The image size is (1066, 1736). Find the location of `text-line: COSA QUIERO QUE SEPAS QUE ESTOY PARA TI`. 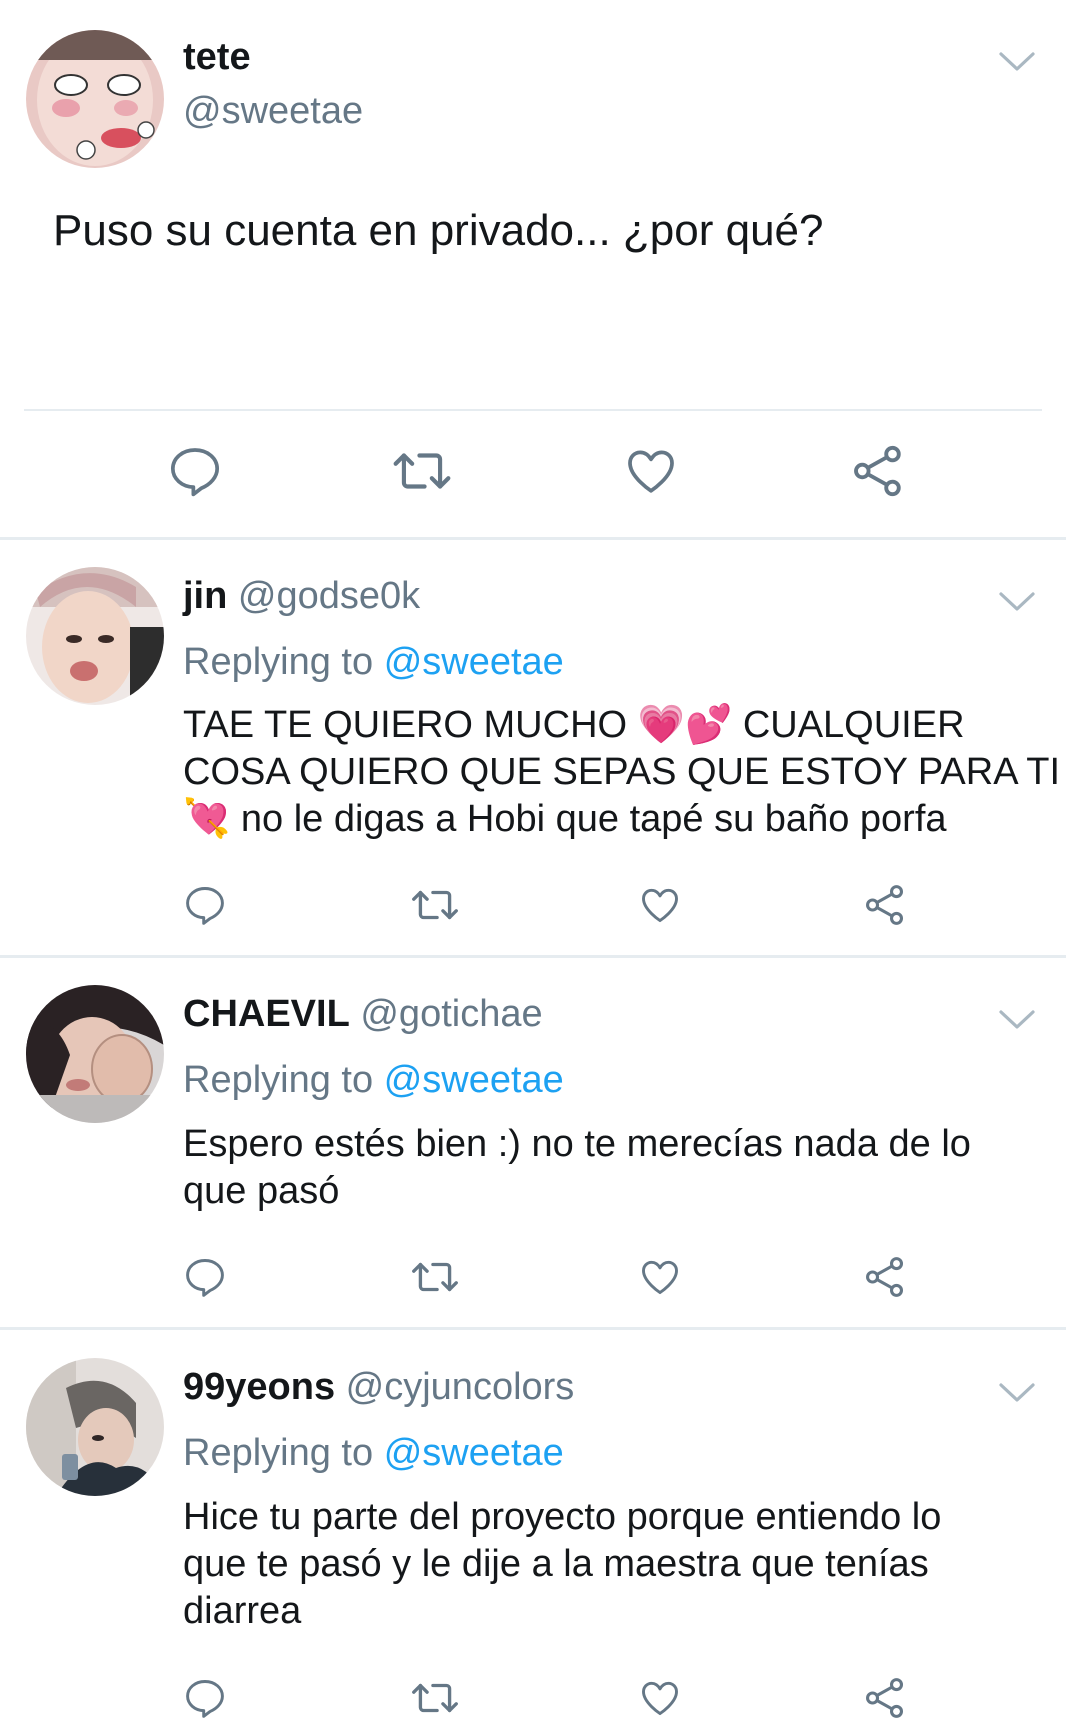

text-line: COSA QUIERO QUE SEPAS QUE ESTOY PARA TI is located at coordinates (622, 772).